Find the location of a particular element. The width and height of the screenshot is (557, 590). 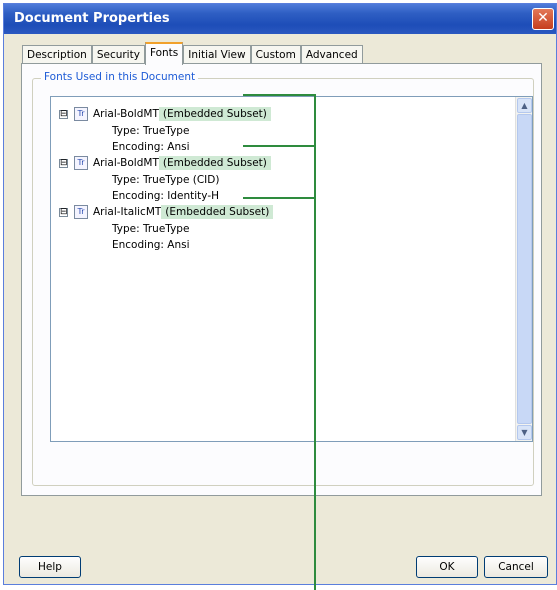

font-name: Arial-ItalicMT is located at coordinates (127, 212).